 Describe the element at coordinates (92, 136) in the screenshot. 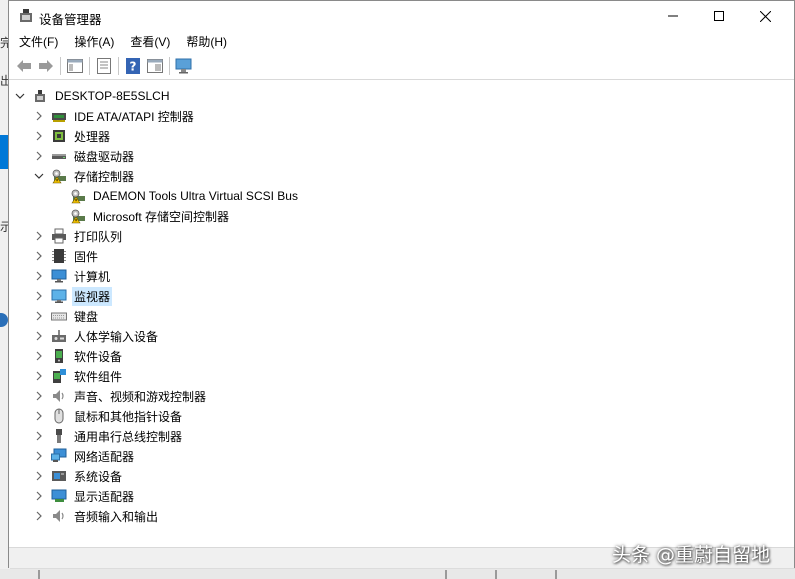

I see `tree-item-label: 处理器` at that location.